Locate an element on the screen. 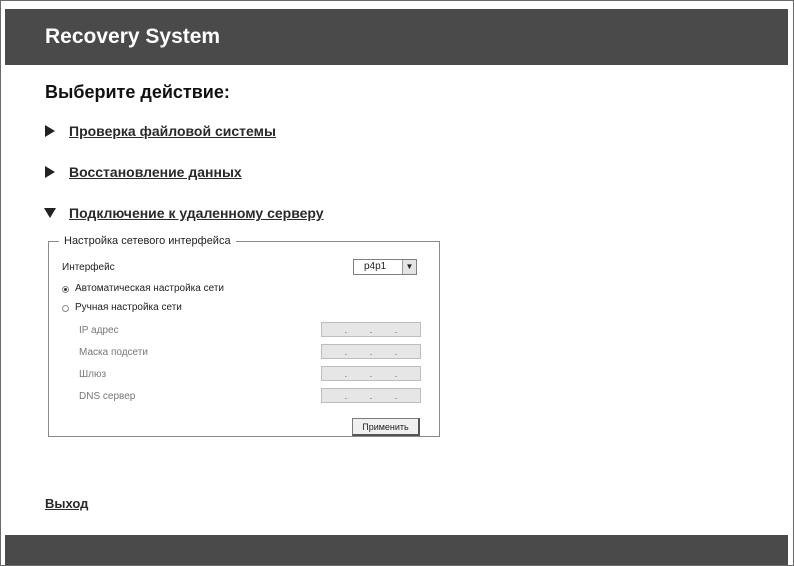 This screenshot has height=566, width=794. radio-auto-network-label: Автоматическая настройка сети is located at coordinates (149, 288).